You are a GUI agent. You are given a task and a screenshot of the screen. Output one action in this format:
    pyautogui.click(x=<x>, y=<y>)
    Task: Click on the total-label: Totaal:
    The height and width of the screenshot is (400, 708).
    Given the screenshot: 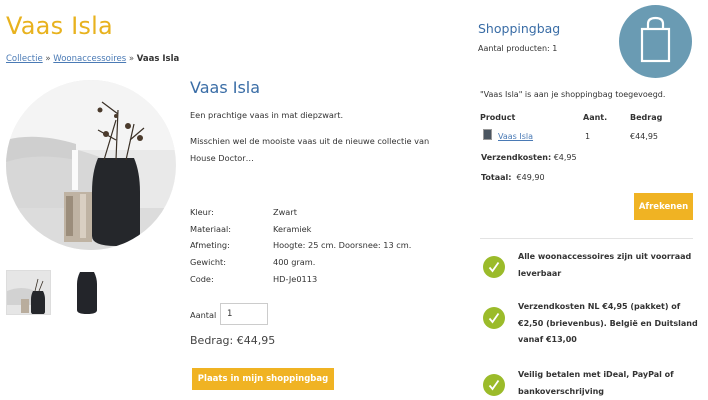 What is the action you would take?
    pyautogui.click(x=496, y=177)
    